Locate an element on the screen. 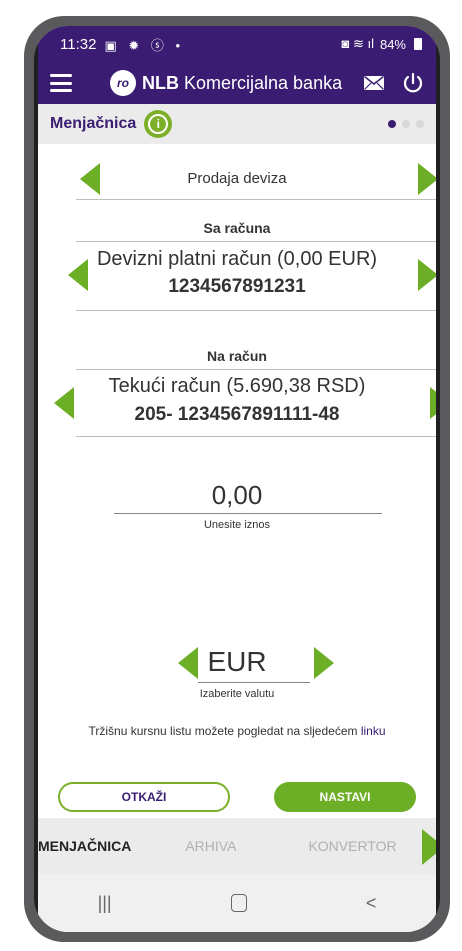  to-account-name: Tekući račun (5.690,38 RSD) is located at coordinates (237, 386).